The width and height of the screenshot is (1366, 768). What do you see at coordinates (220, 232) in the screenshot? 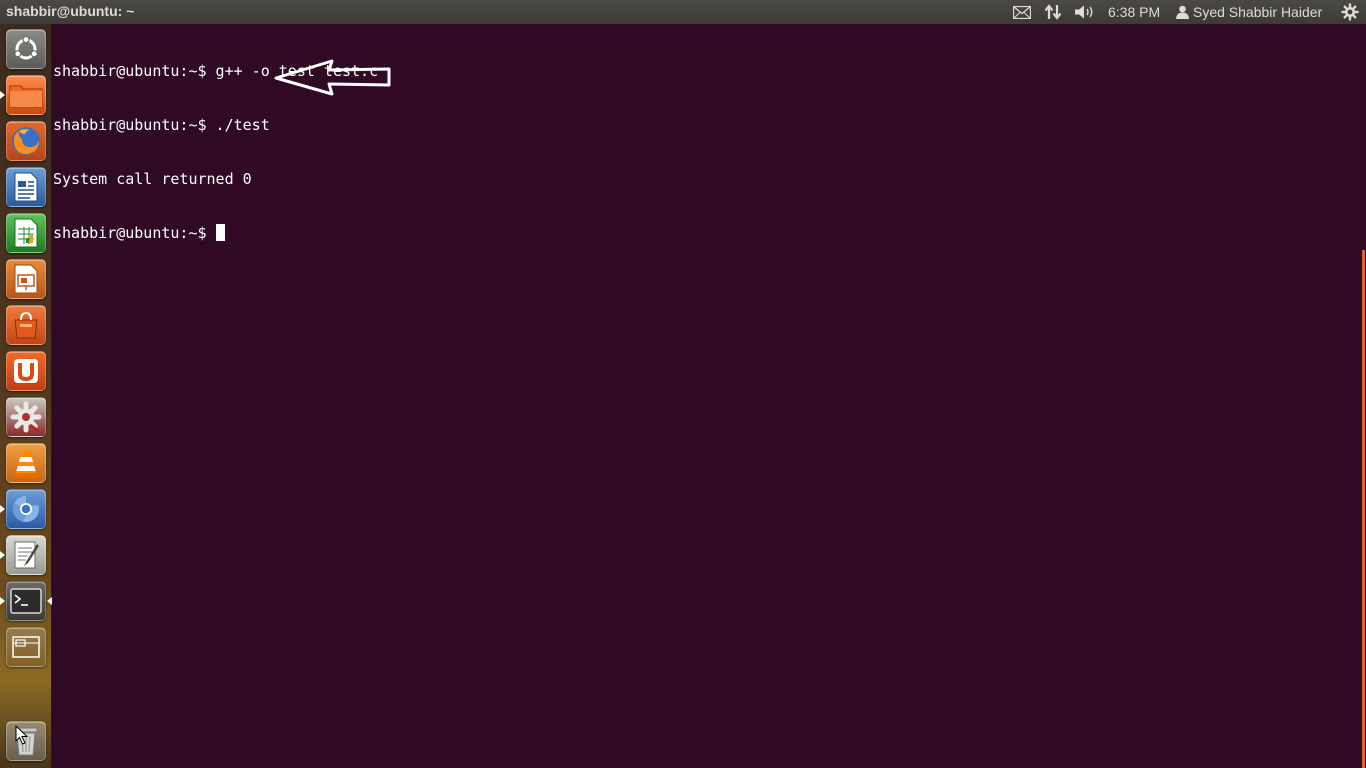
I see `text-cursor` at bounding box center [220, 232].